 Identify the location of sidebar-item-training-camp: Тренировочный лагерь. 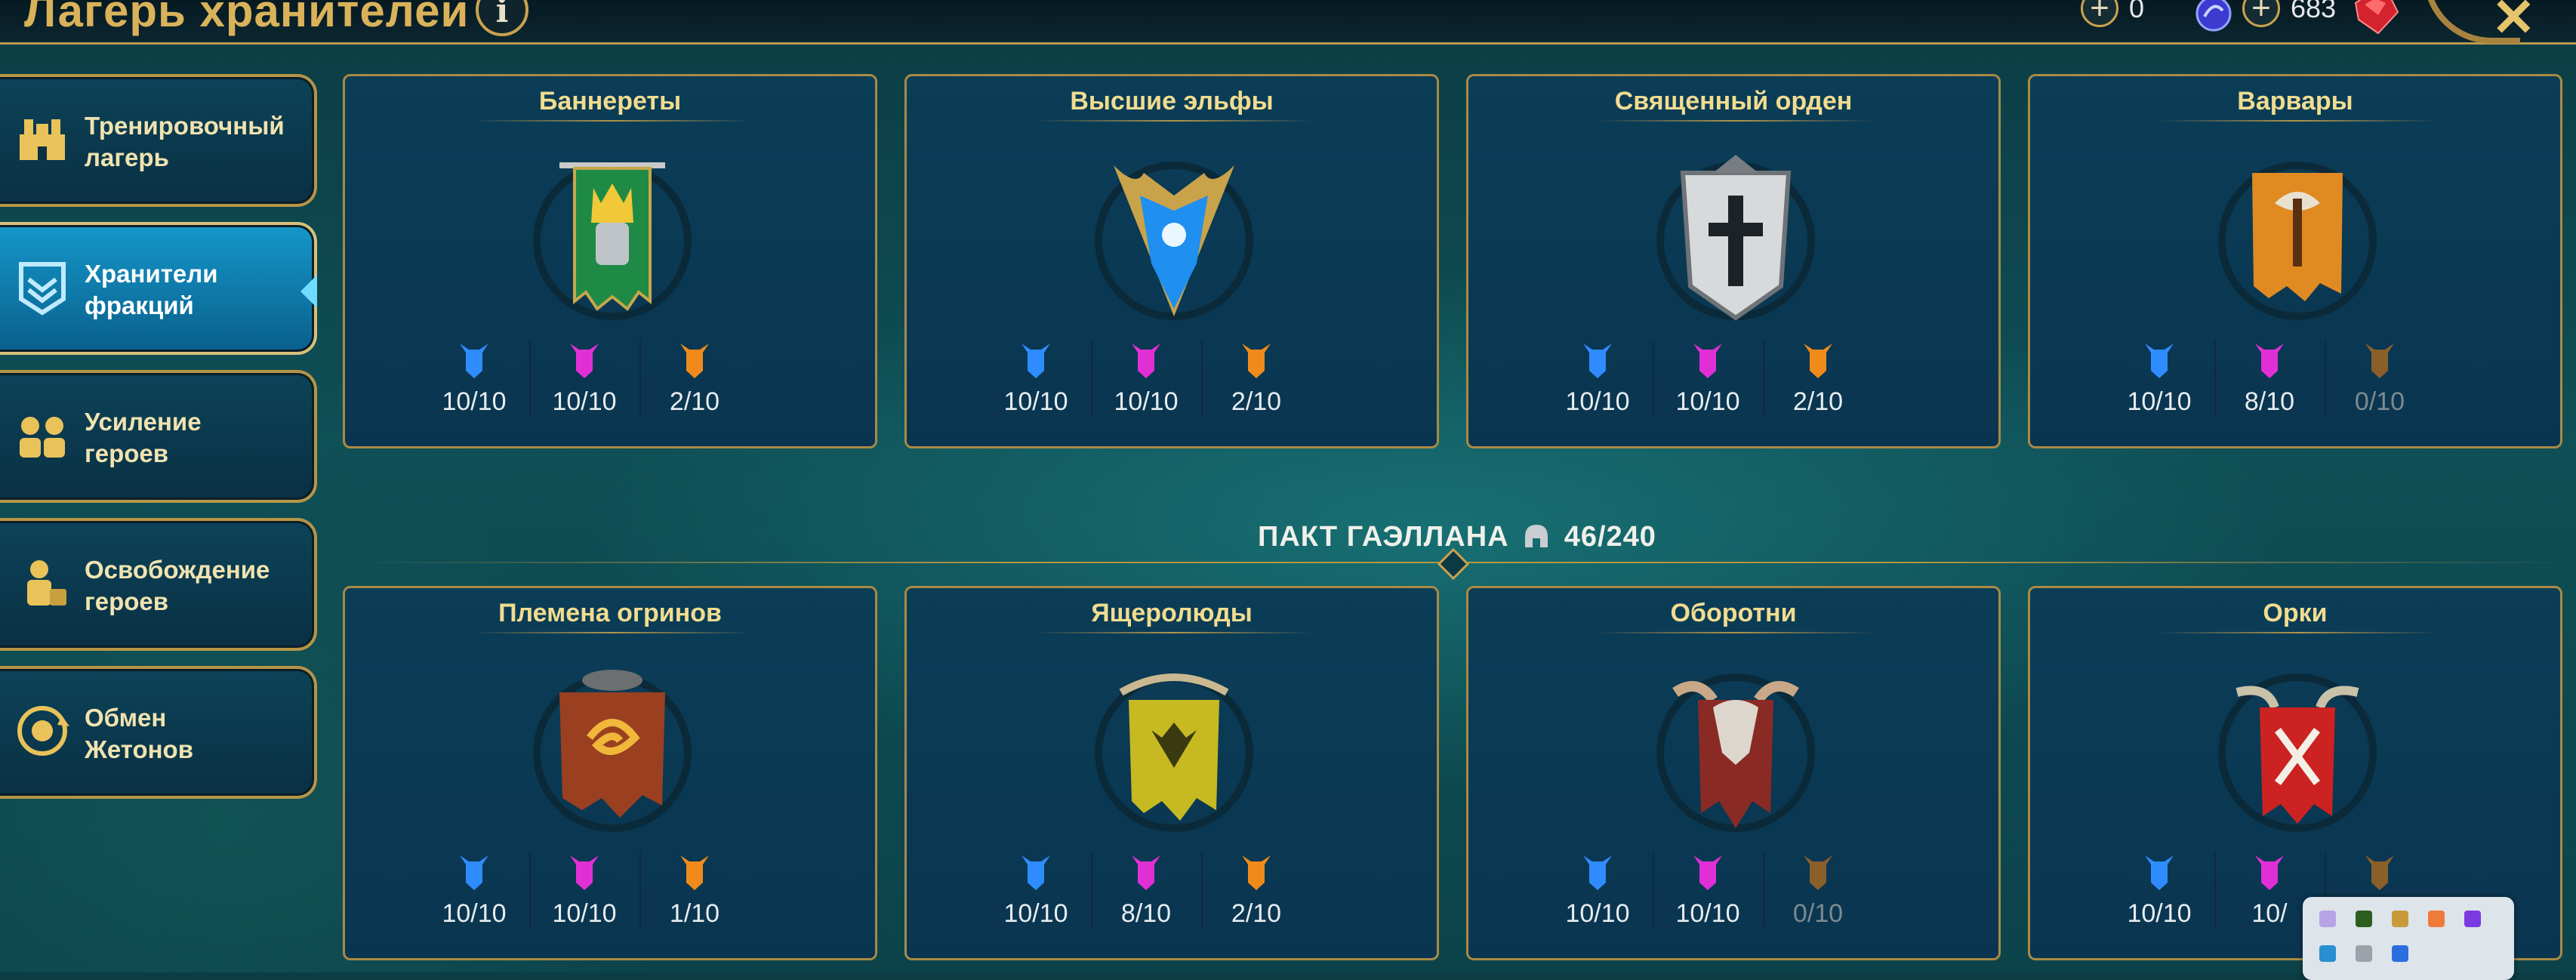
(158, 140).